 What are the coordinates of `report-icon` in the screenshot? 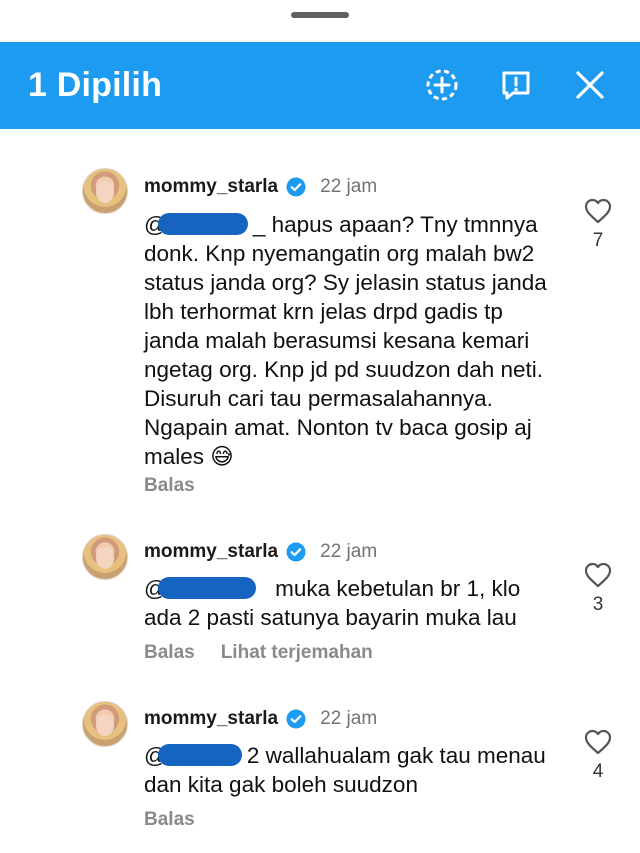 It's located at (516, 85).